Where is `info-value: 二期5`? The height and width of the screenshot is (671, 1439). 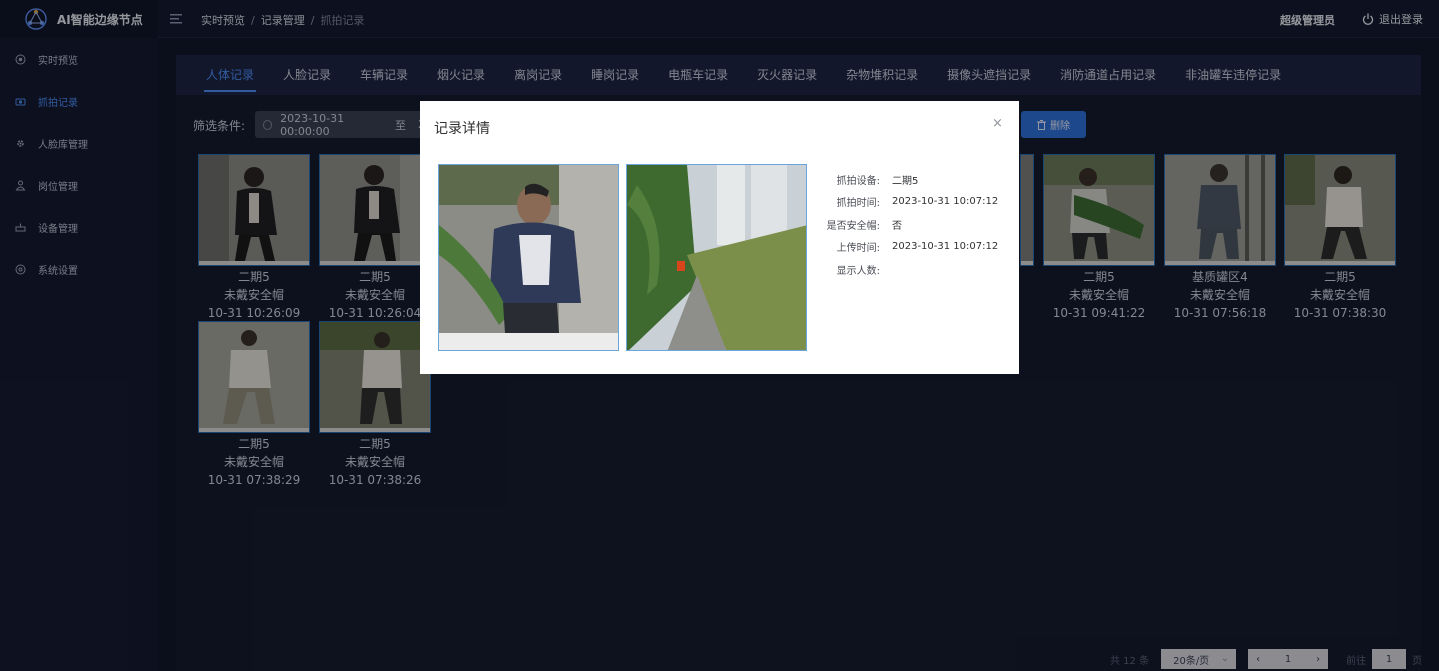
info-value: 二期5 is located at coordinates (905, 181).